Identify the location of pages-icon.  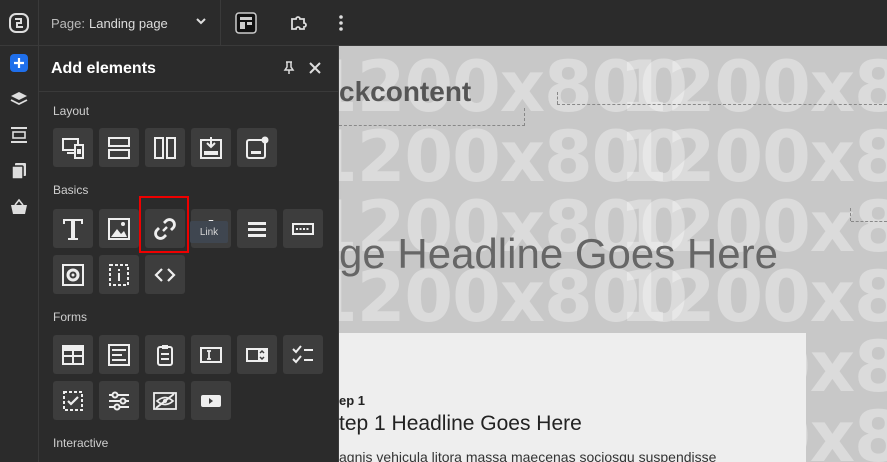
(18, 171).